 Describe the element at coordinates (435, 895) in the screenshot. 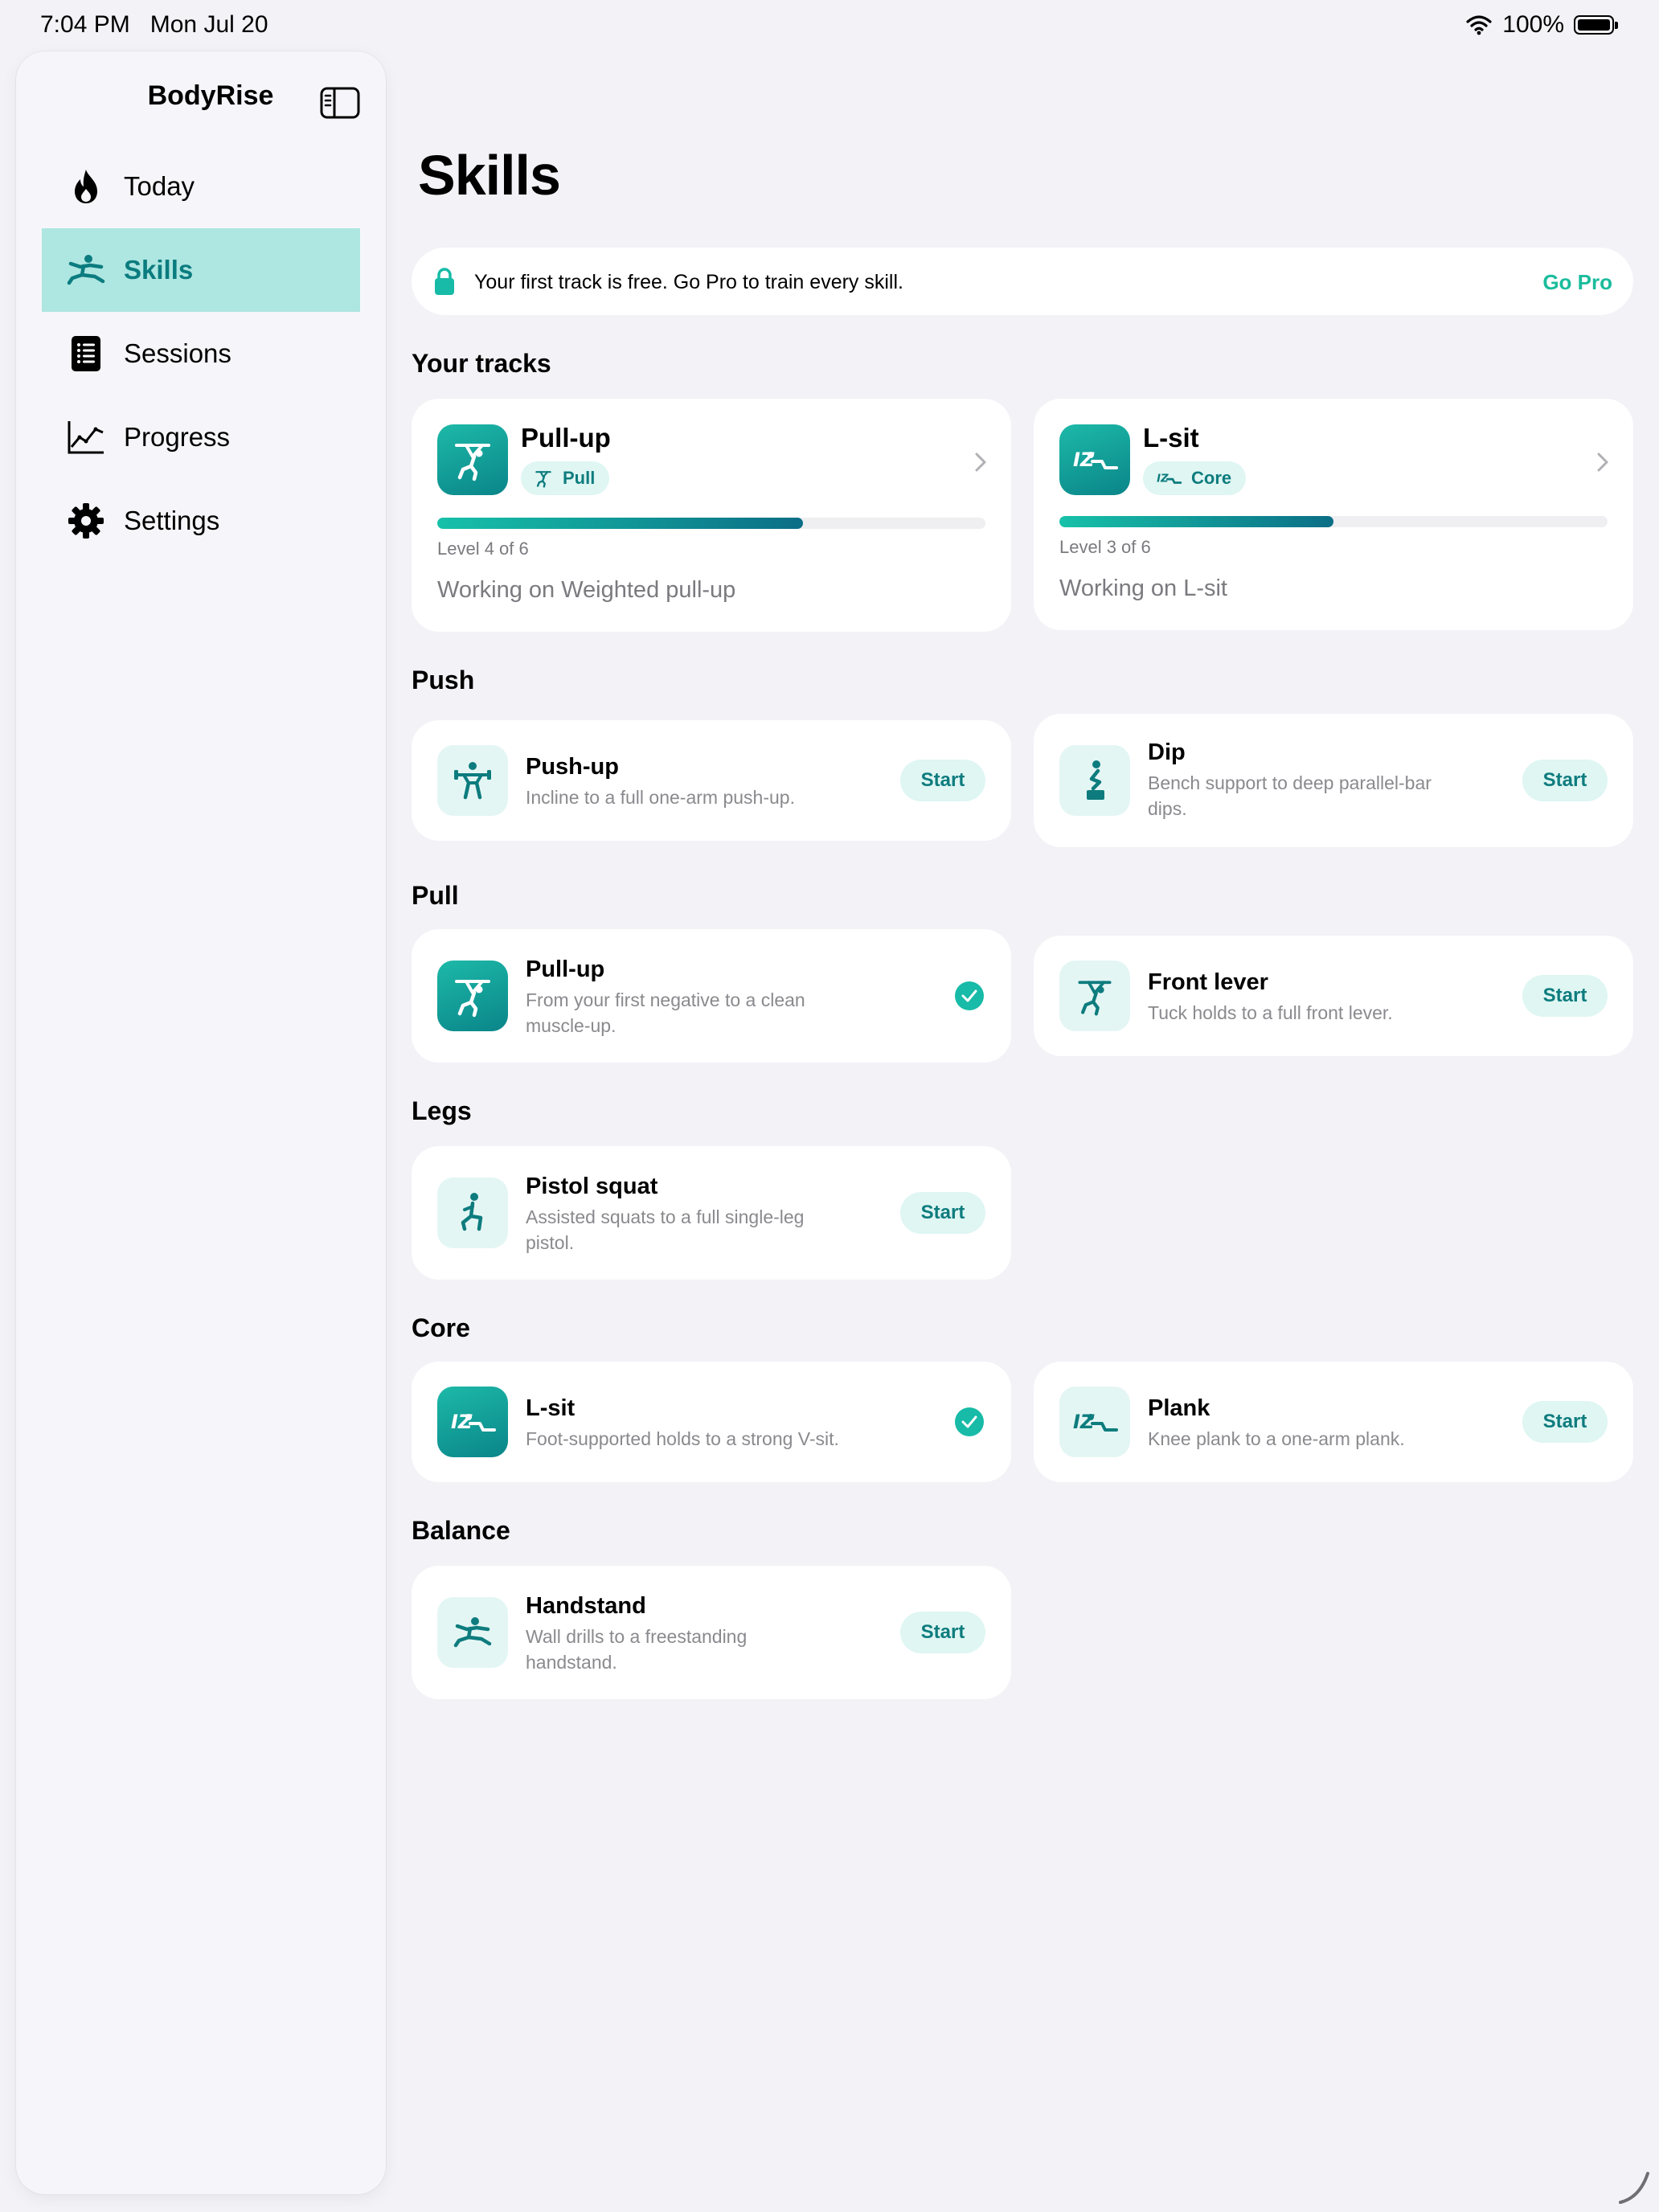

I see `section-title-pull: Pull` at that location.